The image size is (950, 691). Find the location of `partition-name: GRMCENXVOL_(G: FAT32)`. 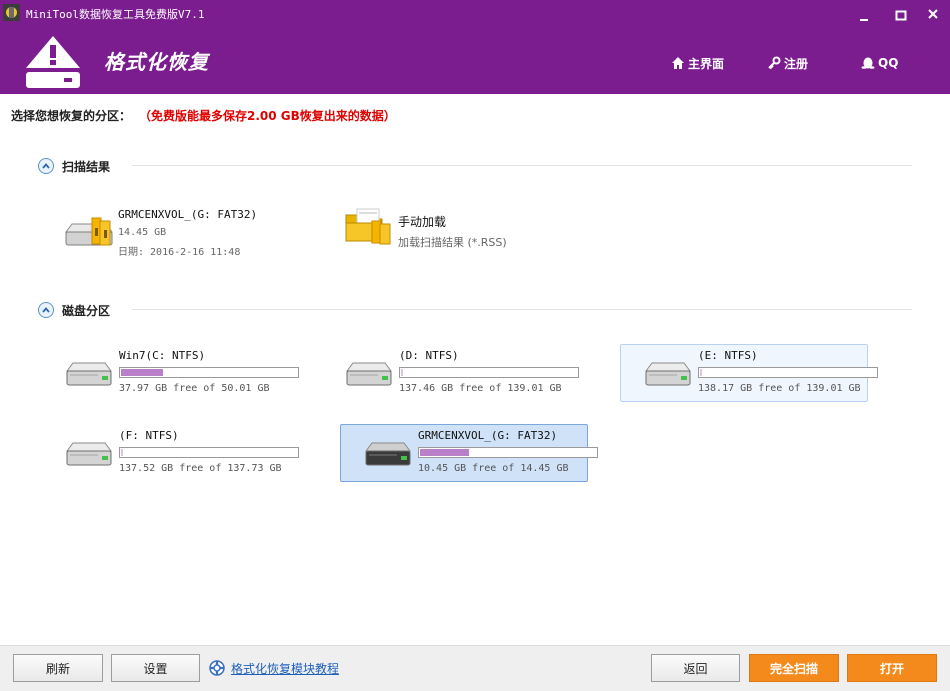

partition-name: GRMCENXVOL_(G: FAT32) is located at coordinates (488, 435).